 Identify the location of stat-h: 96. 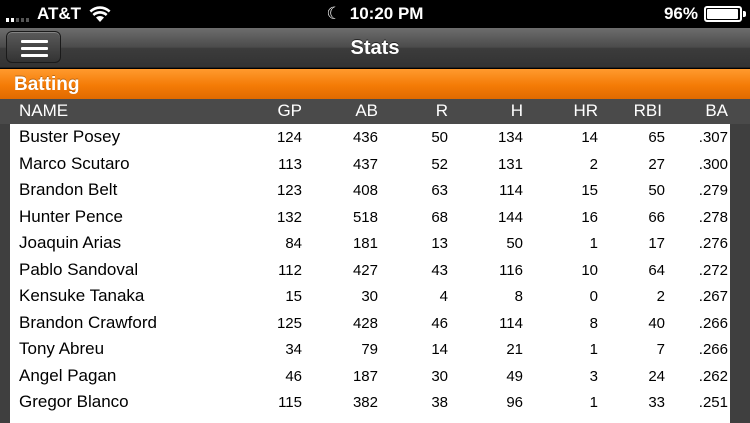
(514, 402).